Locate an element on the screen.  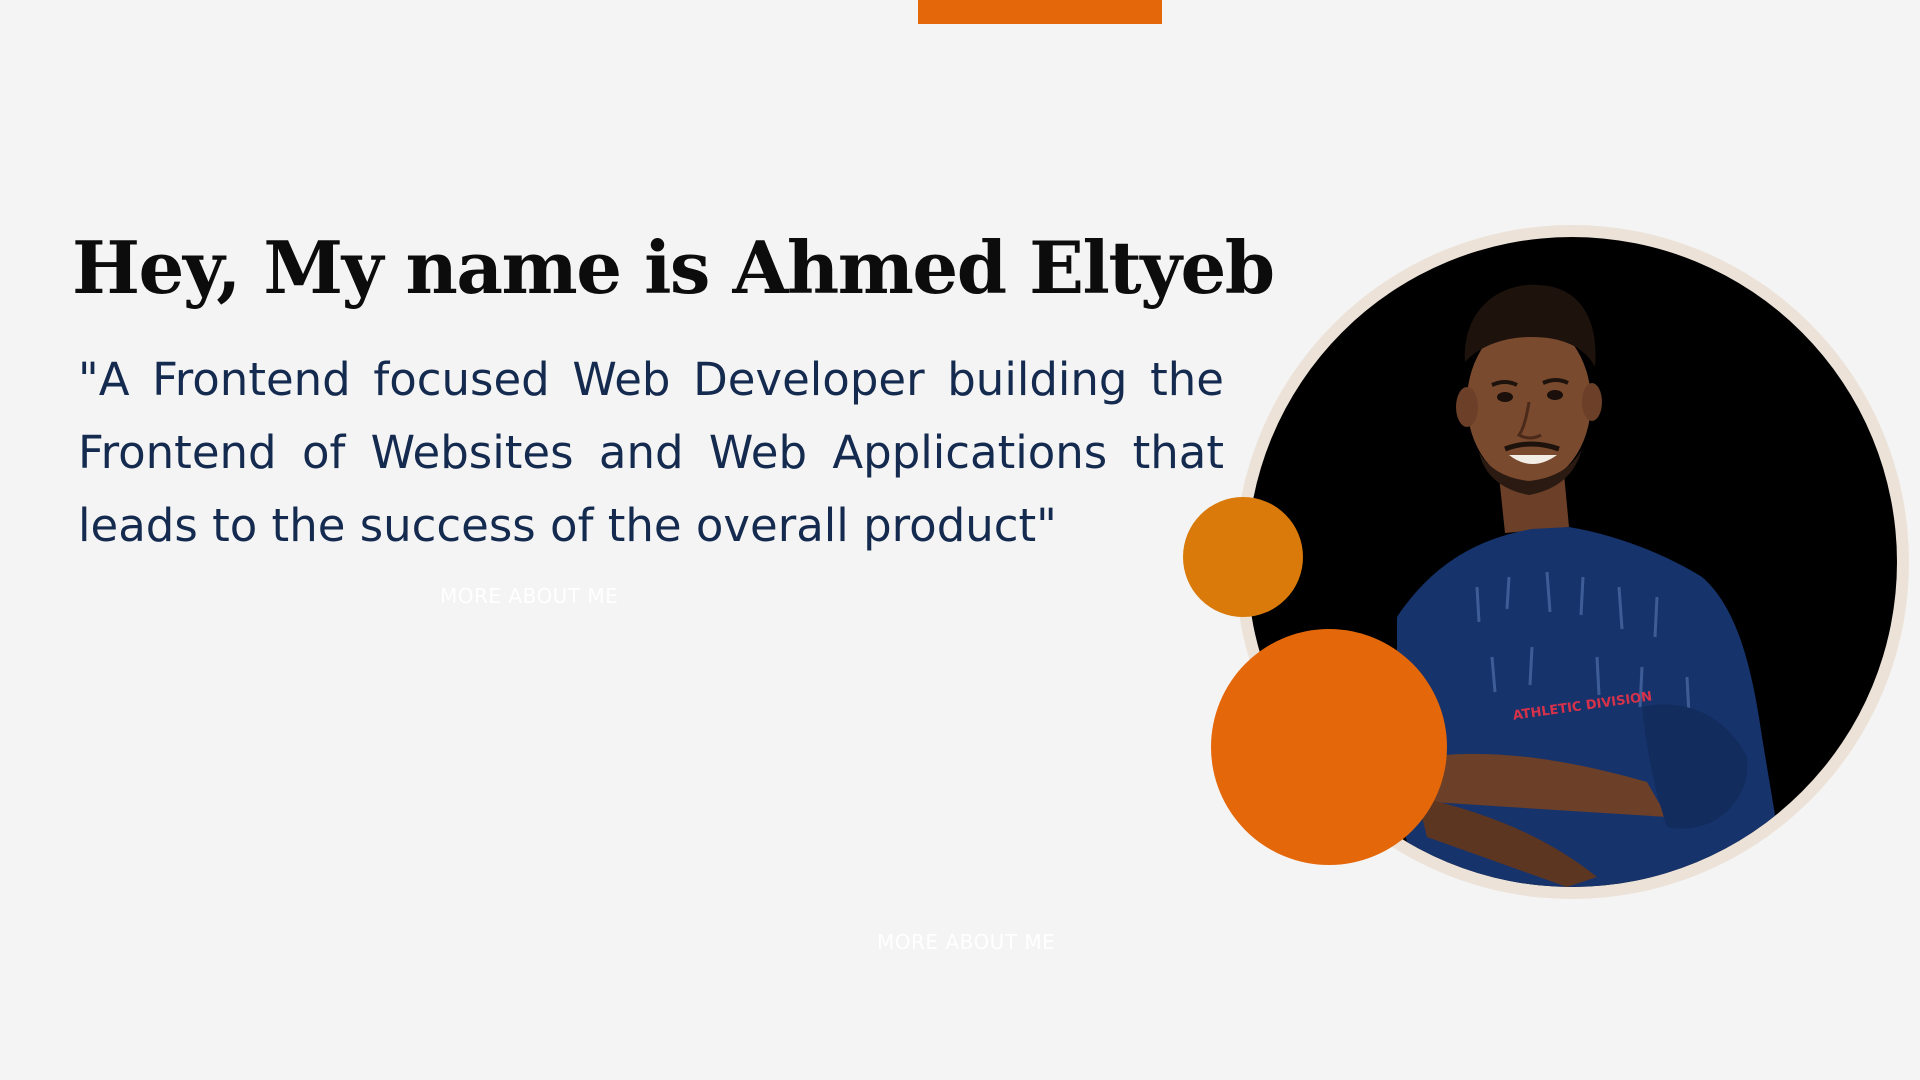
decorative-circle-small is located at coordinates (1243, 557).